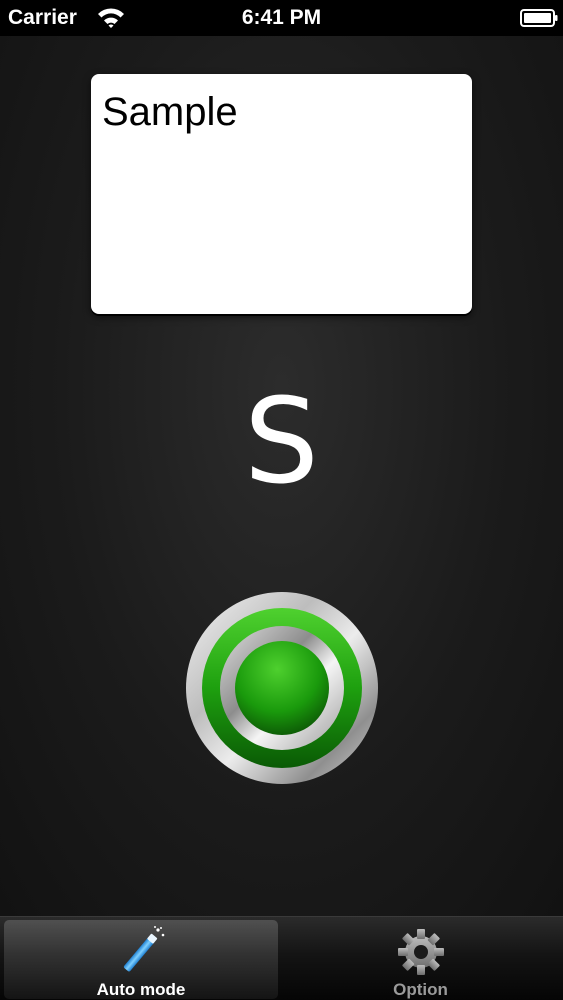  What do you see at coordinates (141, 989) in the screenshot?
I see `tab-auto-mode-label: Auto mode` at bounding box center [141, 989].